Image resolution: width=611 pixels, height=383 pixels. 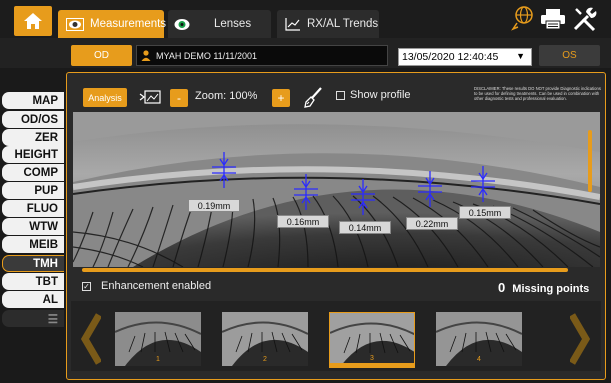 I want to click on missing-count: 0, so click(x=502, y=287).